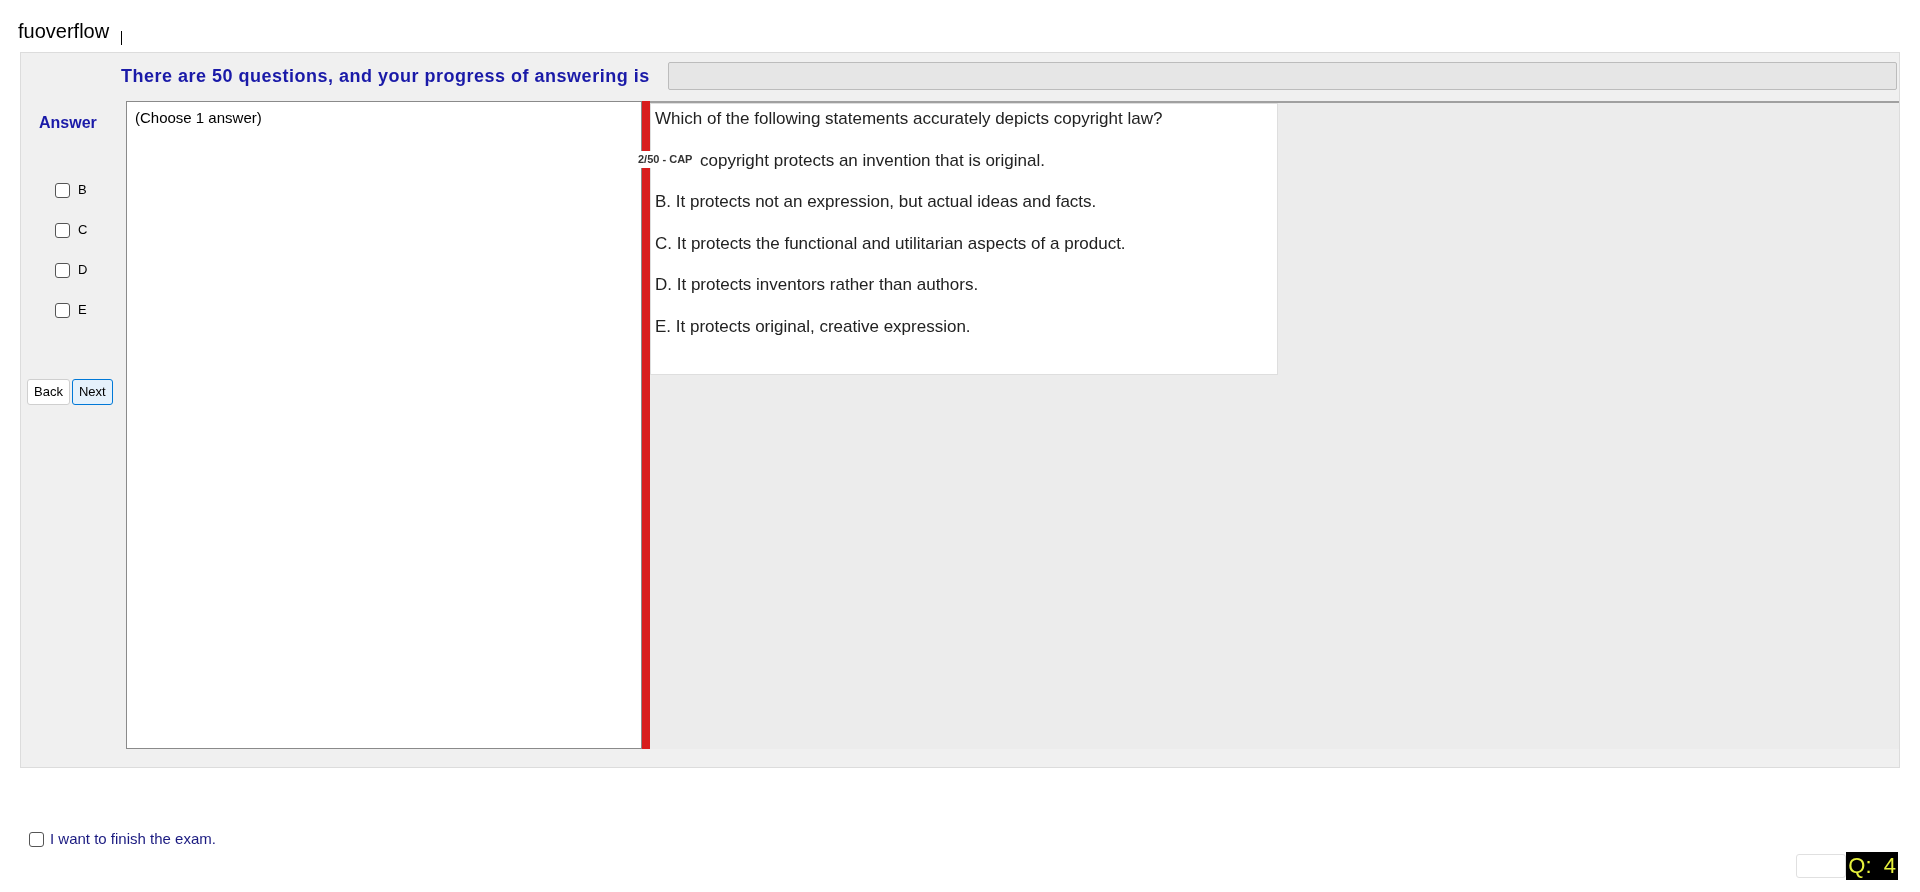 This screenshot has height=892, width=1920. I want to click on question-counter: Q: 4, so click(1872, 866).